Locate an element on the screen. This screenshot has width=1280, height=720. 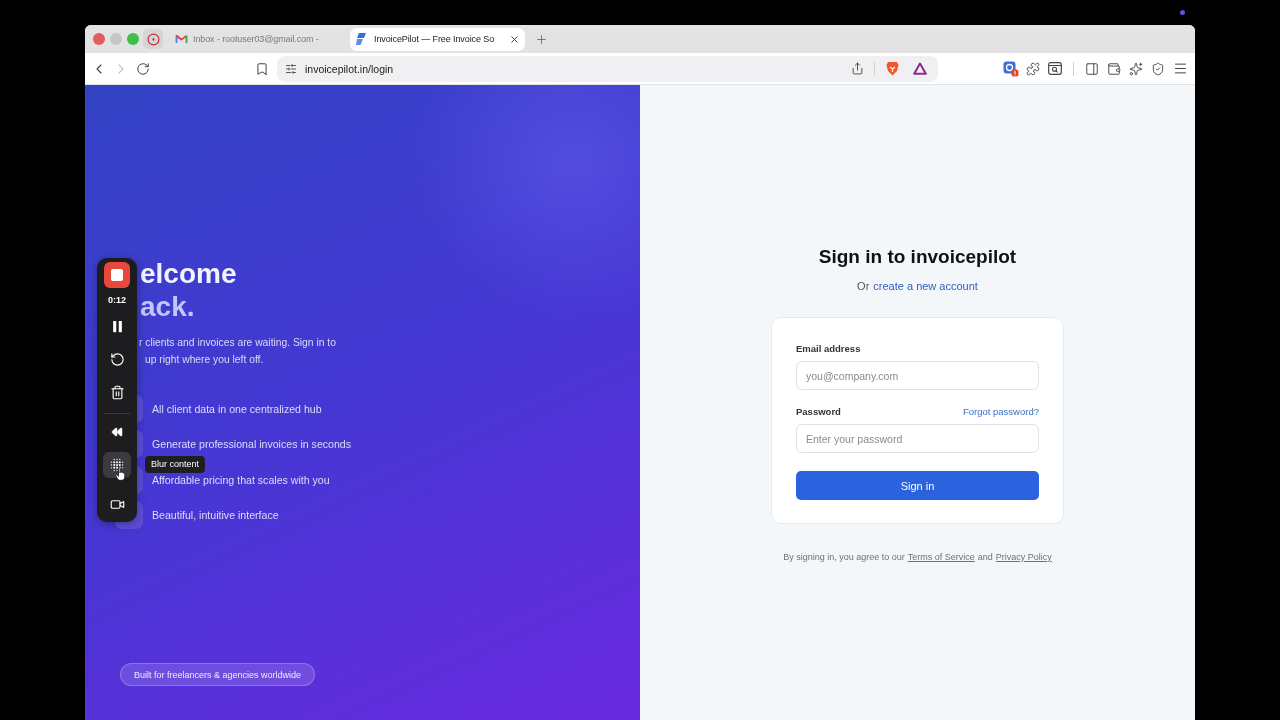
stop-recording-button is located at coordinates (117, 275).